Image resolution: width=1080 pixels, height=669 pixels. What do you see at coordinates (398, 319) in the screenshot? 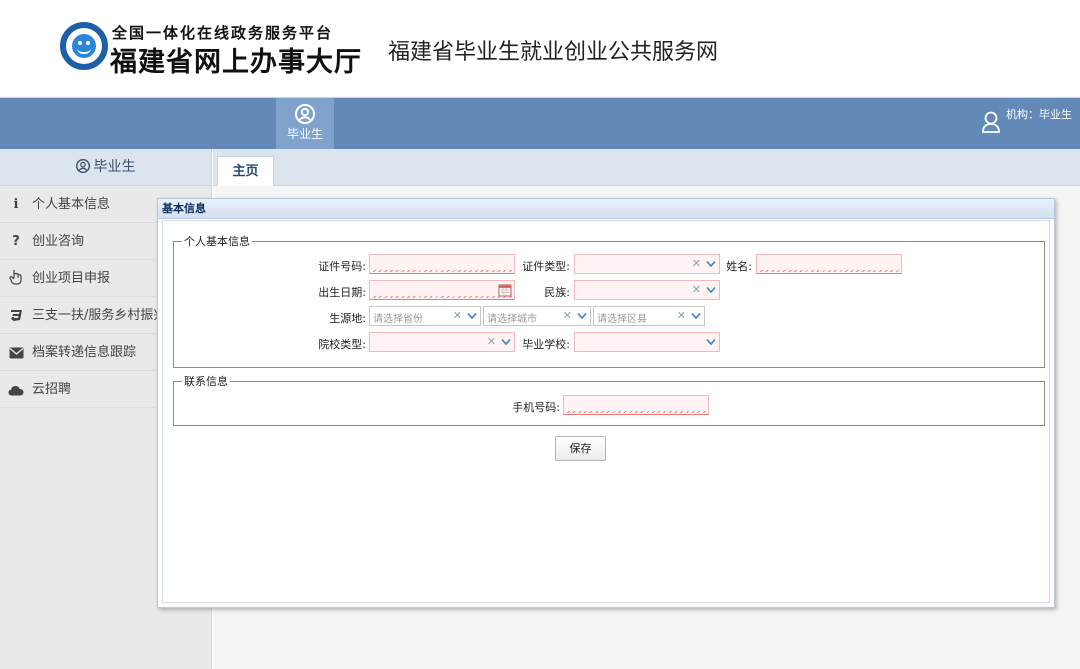
I see `province-placeholder: 请选择省份` at bounding box center [398, 319].